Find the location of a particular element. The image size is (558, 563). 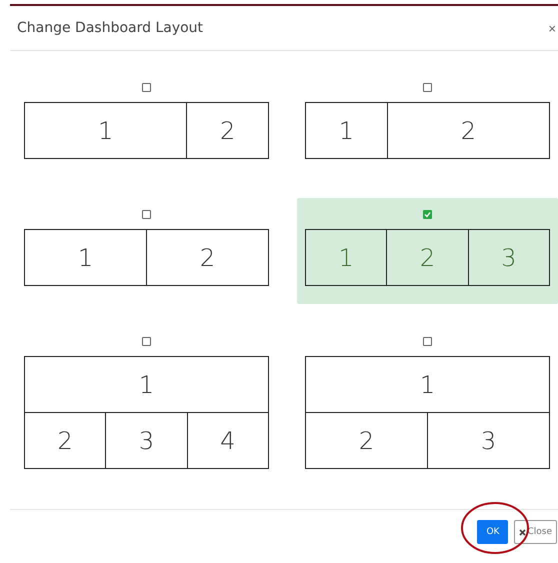

dialog-title: Change Dashboard Layout is located at coordinates (110, 28).